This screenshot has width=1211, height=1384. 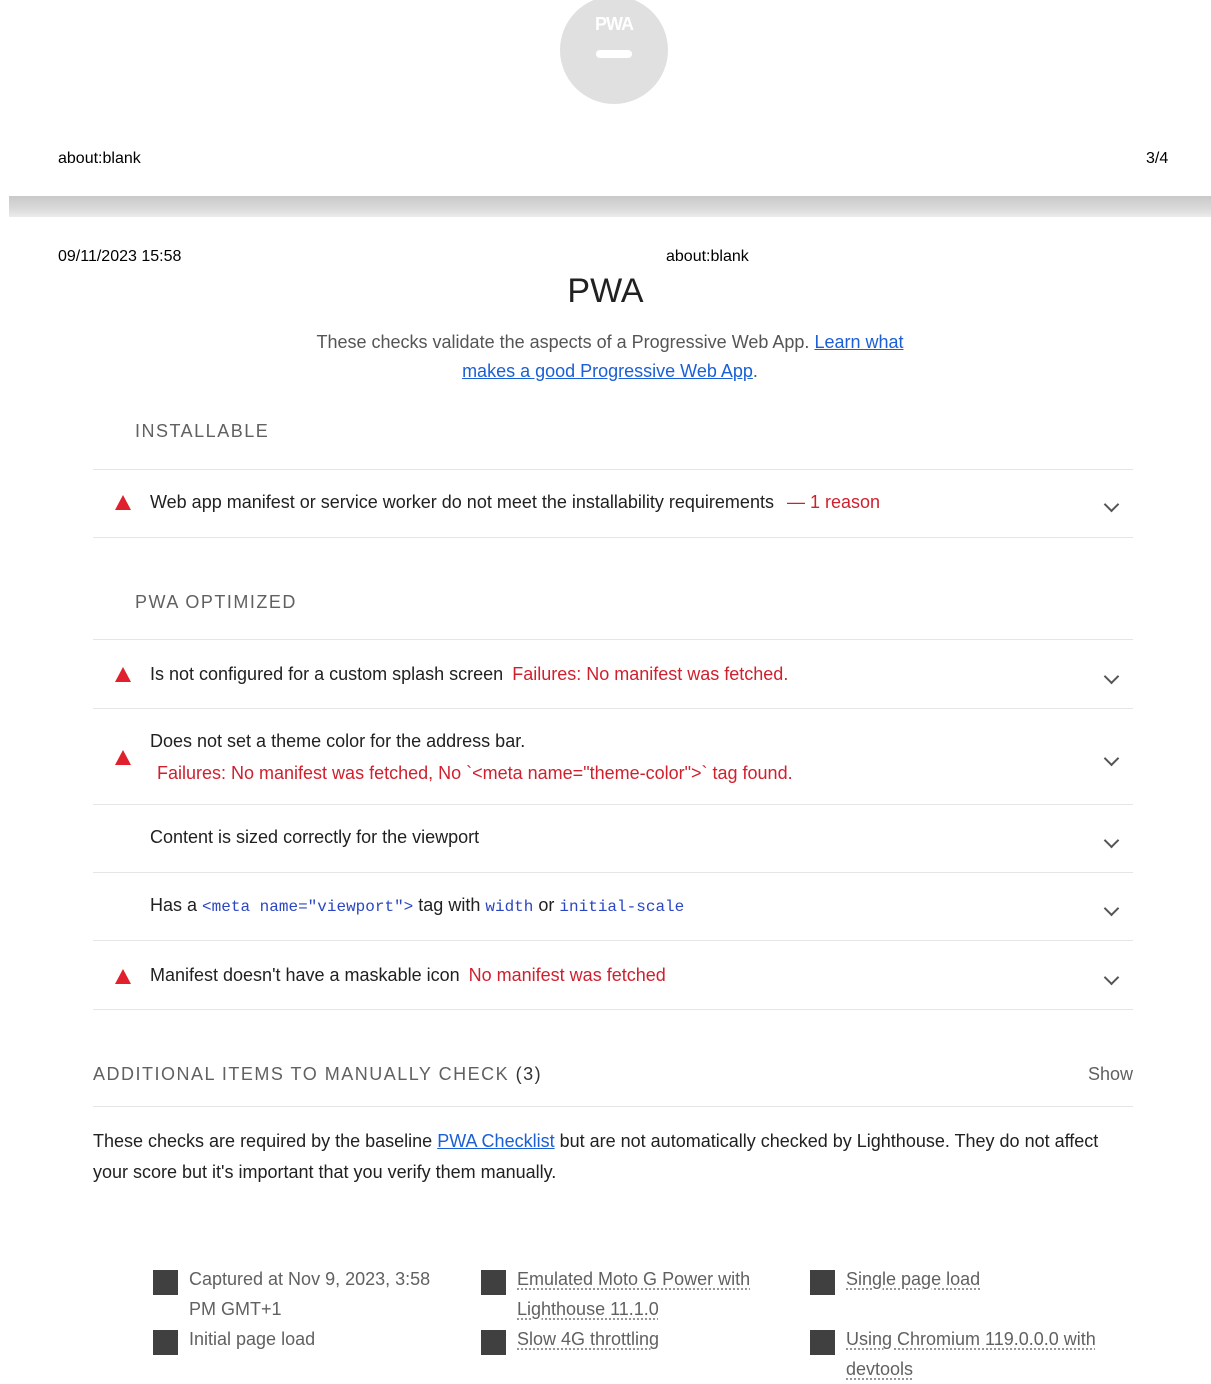 I want to click on audit-title-or: or, so click(x=546, y=905).